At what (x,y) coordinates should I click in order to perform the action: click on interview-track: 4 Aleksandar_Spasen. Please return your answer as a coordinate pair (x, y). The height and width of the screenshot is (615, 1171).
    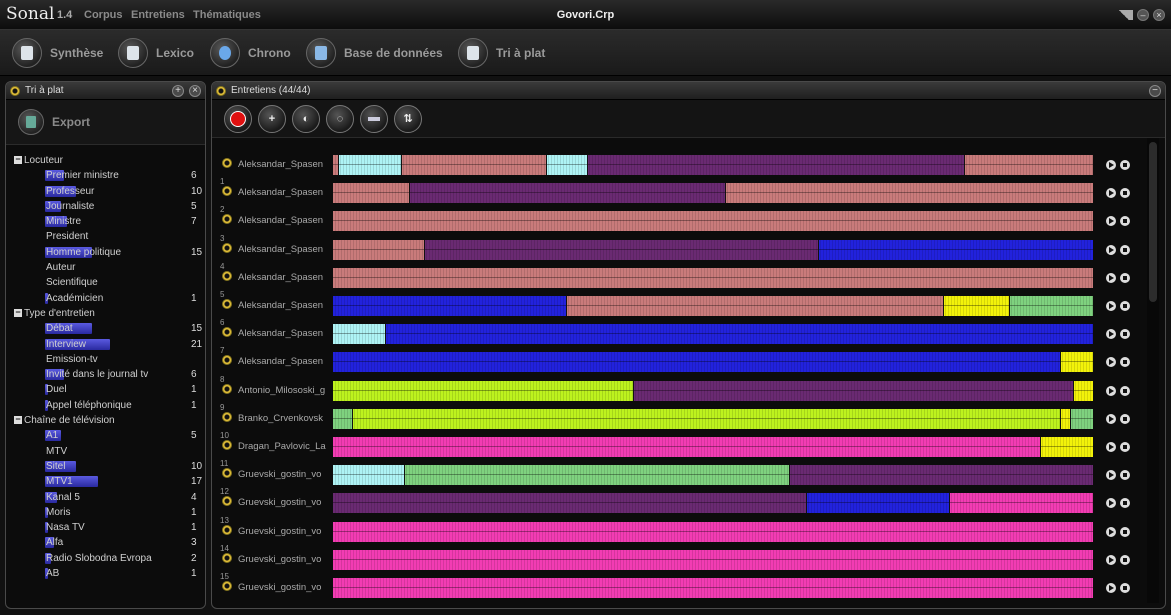
    Looking at the image, I should click on (686, 277).